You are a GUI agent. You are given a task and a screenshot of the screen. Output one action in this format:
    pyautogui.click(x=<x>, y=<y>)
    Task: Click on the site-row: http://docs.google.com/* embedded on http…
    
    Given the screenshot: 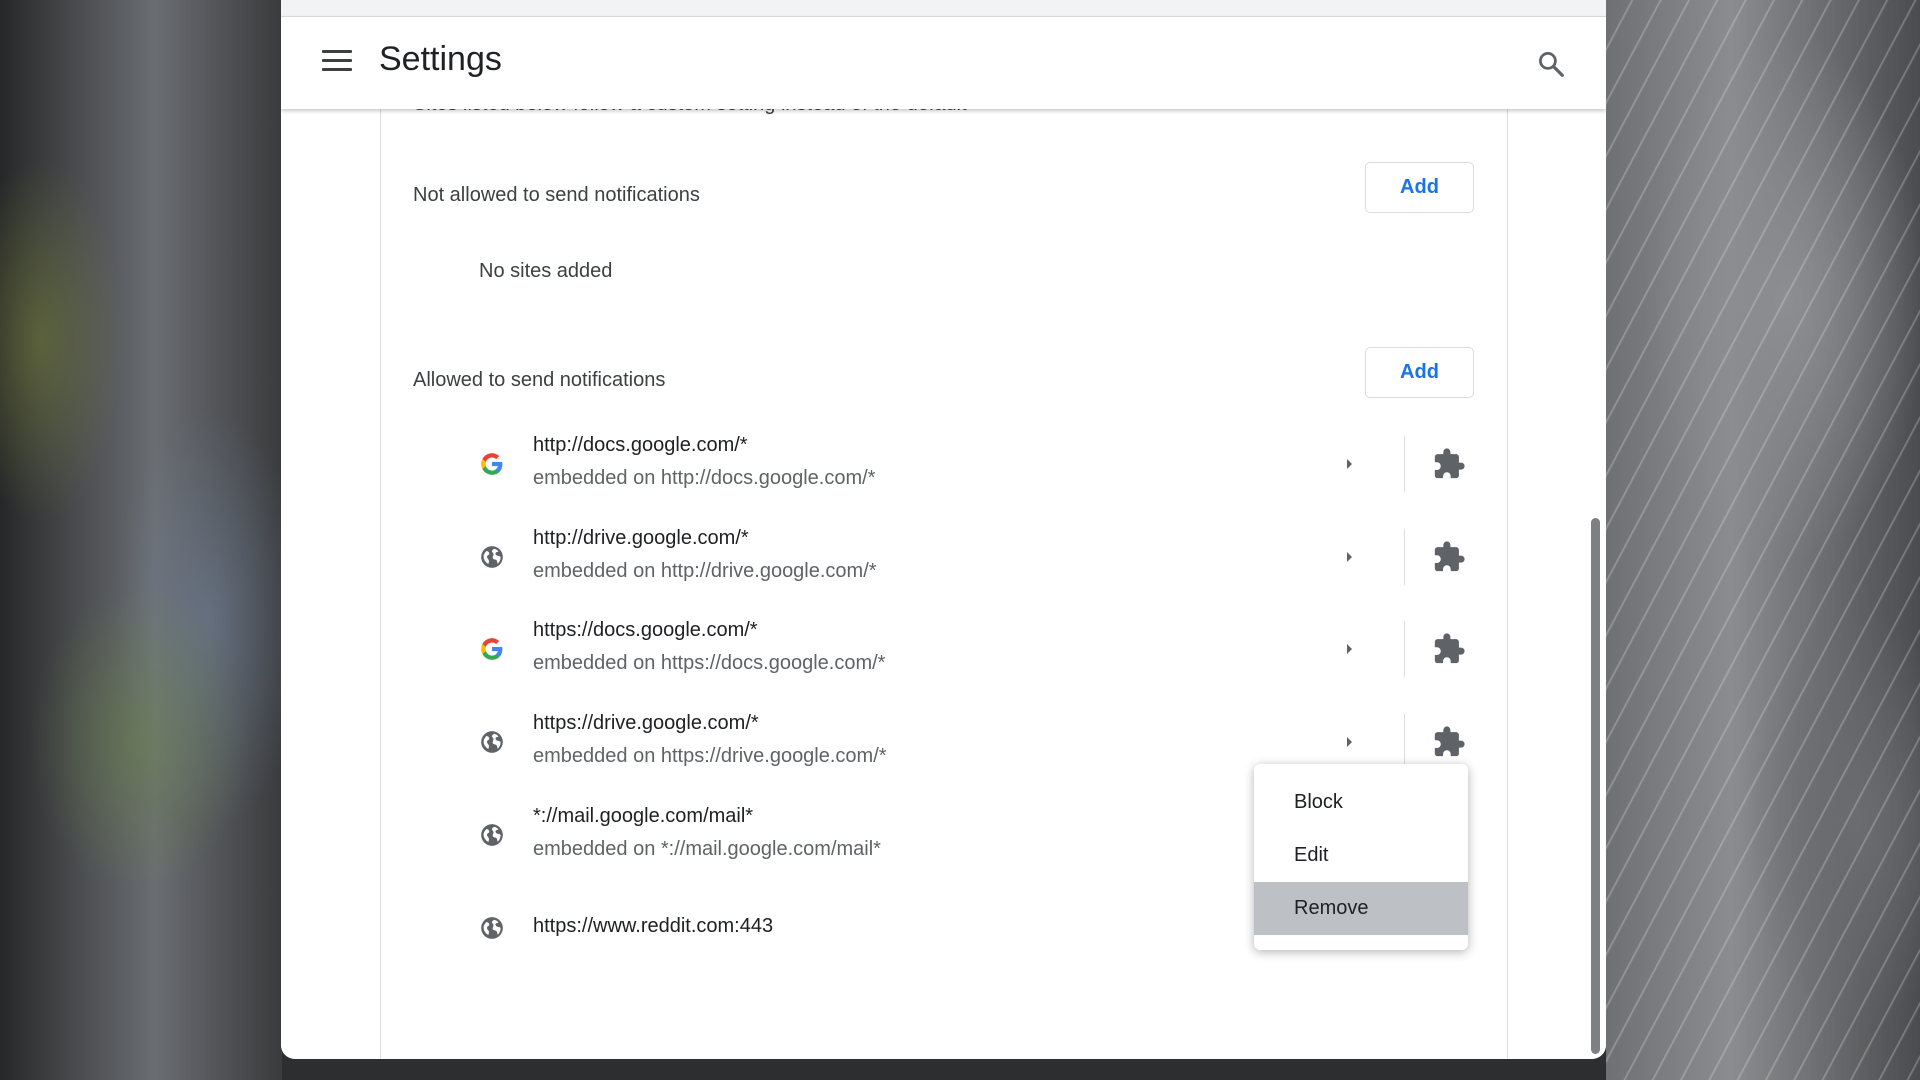 What is the action you would take?
    pyautogui.click(x=944, y=464)
    